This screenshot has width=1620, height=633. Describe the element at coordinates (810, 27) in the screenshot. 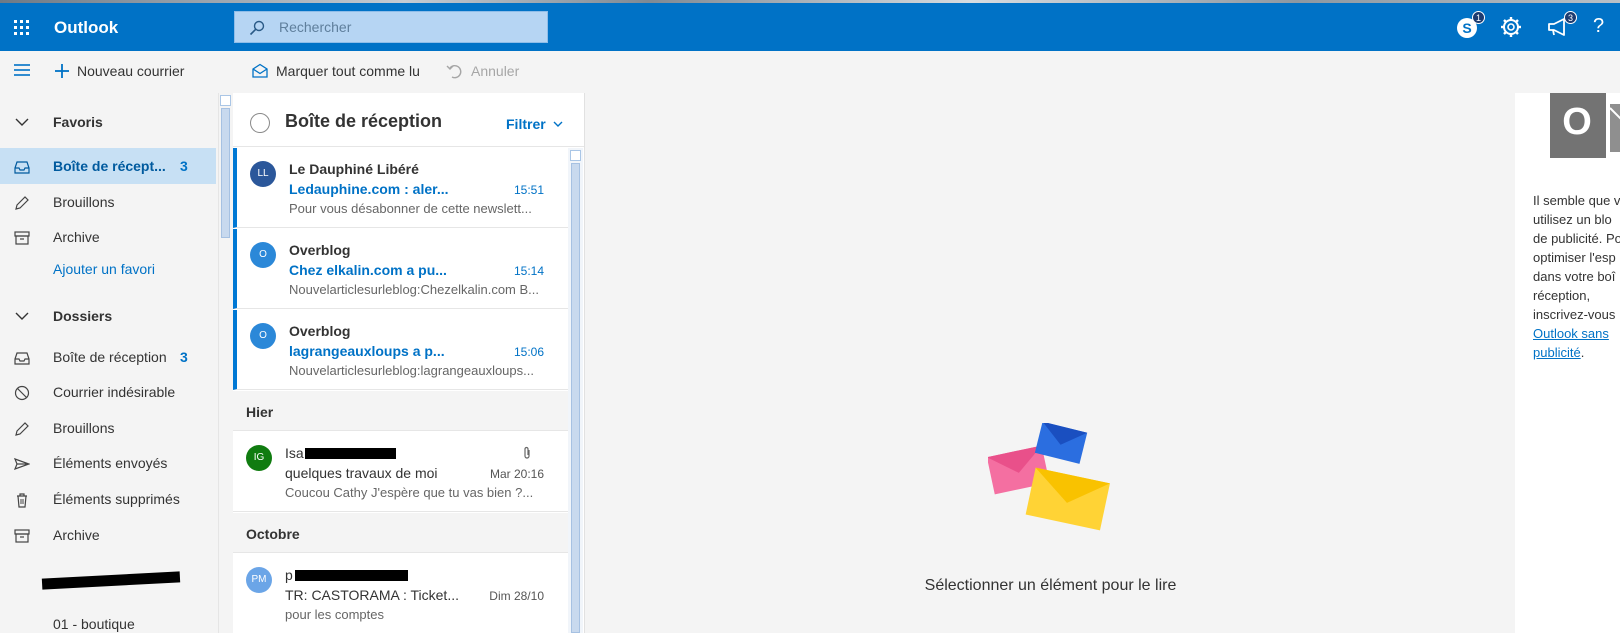

I see `app-header: Outlook S 1 3 ?` at that location.